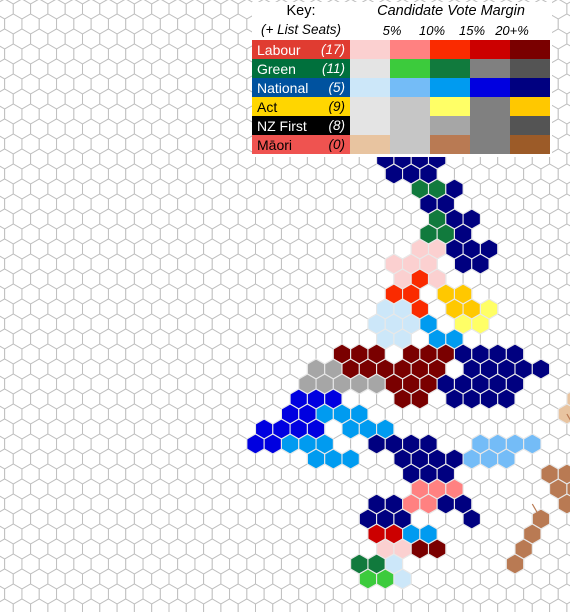  I want to click on legend-party-name: Labour, so click(279, 49).